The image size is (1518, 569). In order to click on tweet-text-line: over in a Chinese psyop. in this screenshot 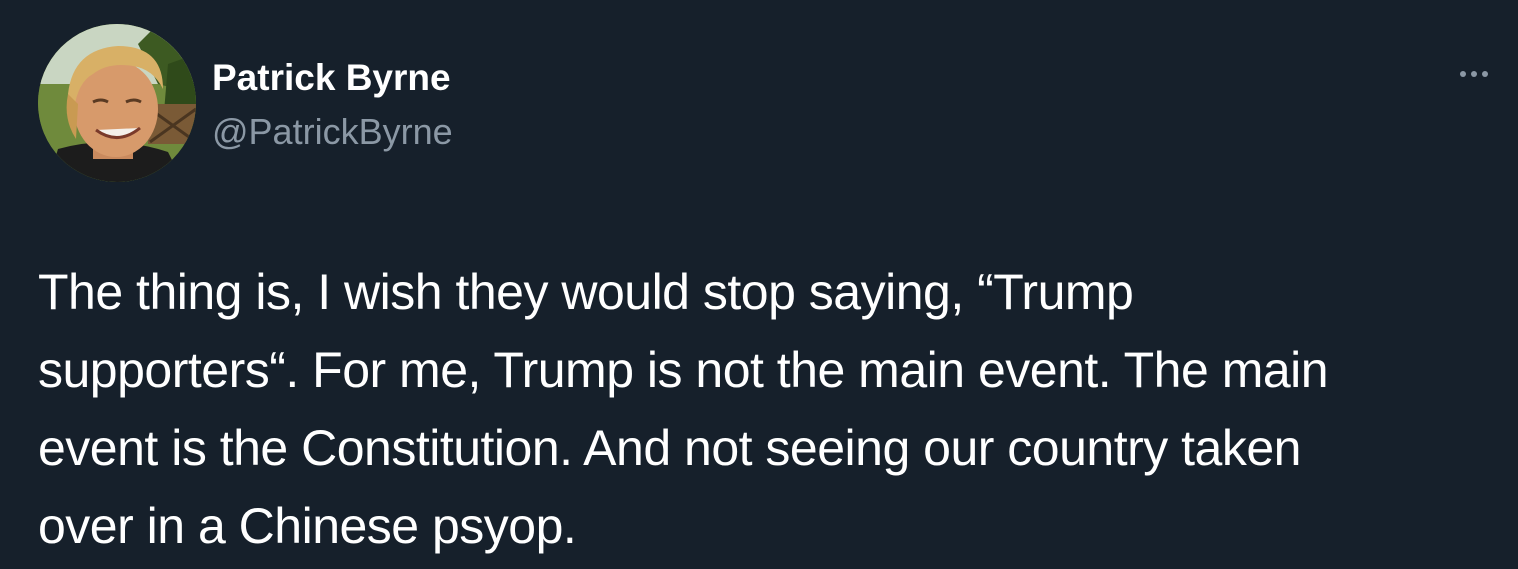, I will do `click(307, 526)`.